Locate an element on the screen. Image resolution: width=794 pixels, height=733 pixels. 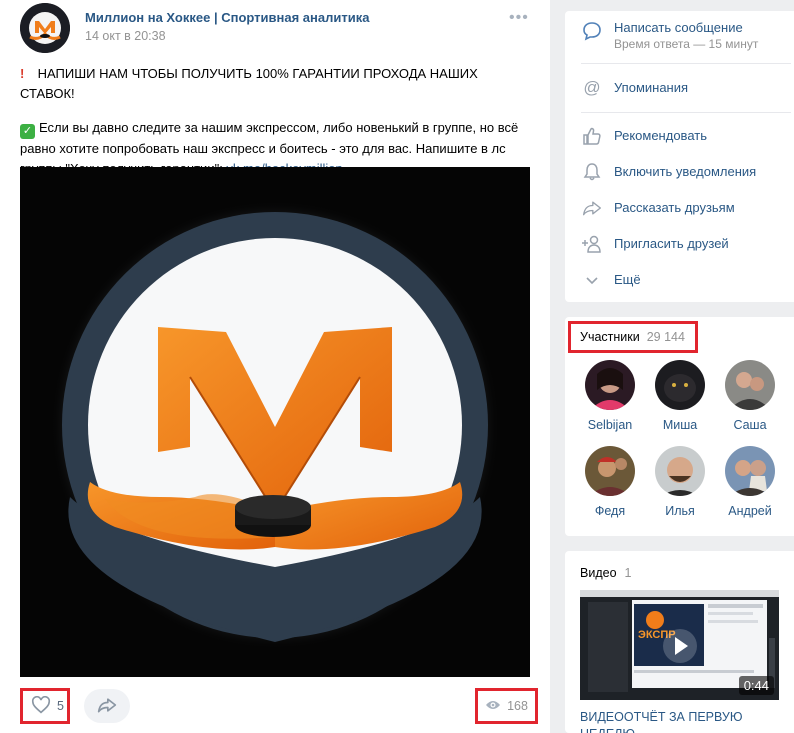
like-button: 5 is located at coordinates (45, 706).